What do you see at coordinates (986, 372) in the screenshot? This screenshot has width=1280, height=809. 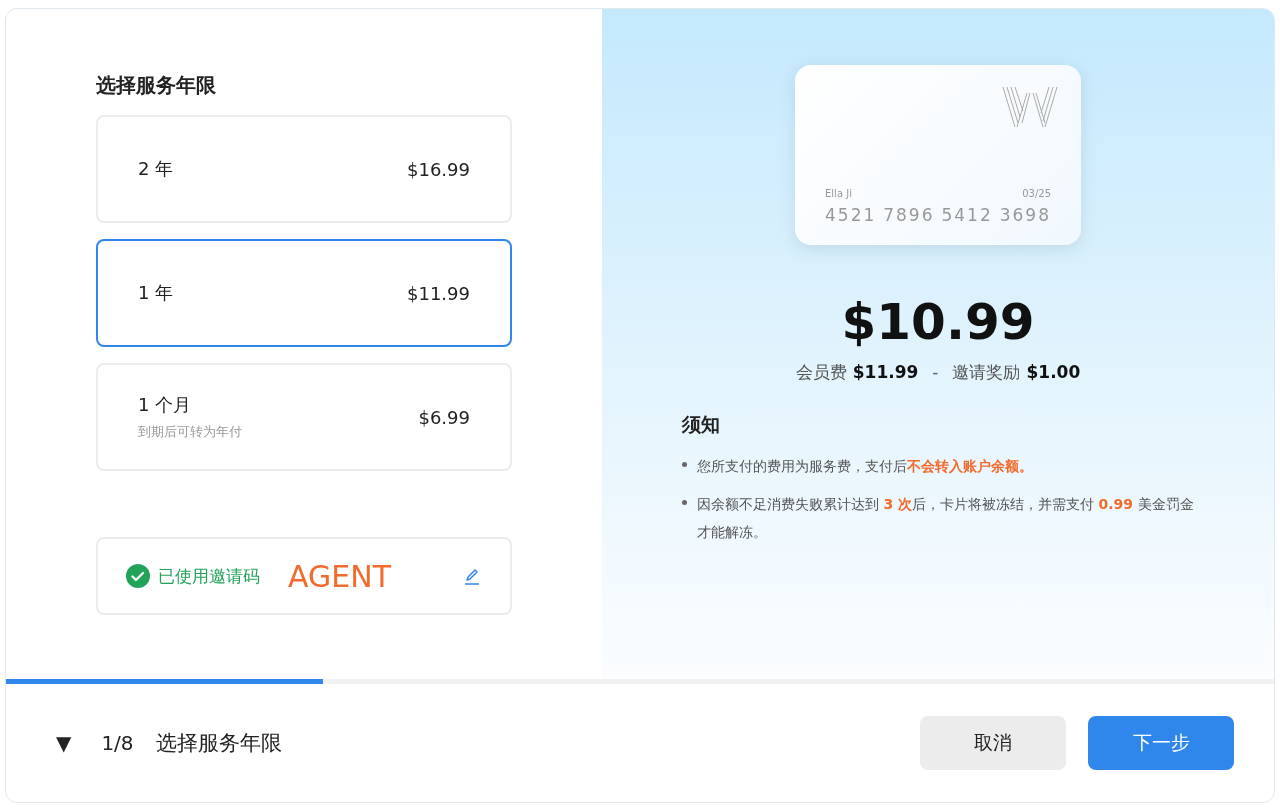 I see `reward-label: 邀请奖励` at bounding box center [986, 372].